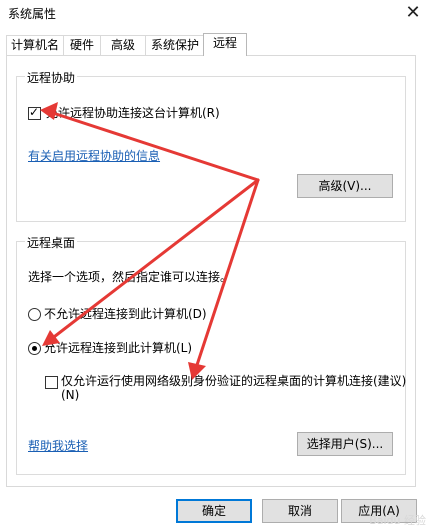 This screenshot has height=532, width=430. Describe the element at coordinates (397, 520) in the screenshot. I see `watermark-logo: Baidu 经验` at that location.